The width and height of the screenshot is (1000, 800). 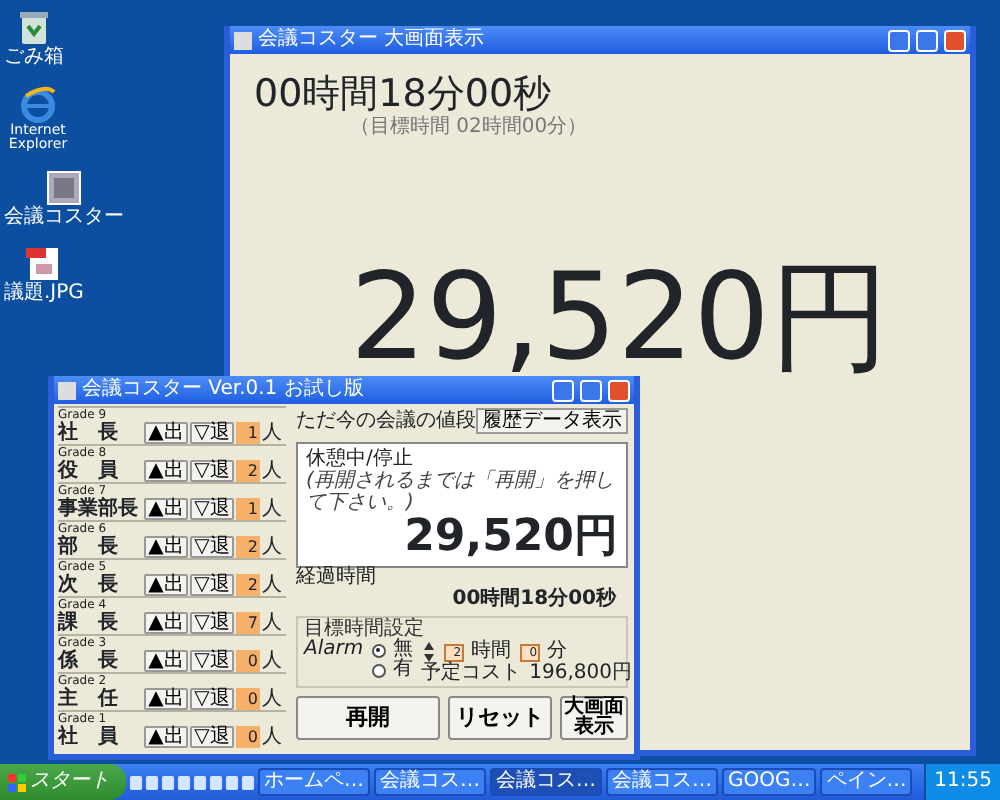 What do you see at coordinates (580, 674) in the screenshot?
I see `planned-cost: 196,800円` at bounding box center [580, 674].